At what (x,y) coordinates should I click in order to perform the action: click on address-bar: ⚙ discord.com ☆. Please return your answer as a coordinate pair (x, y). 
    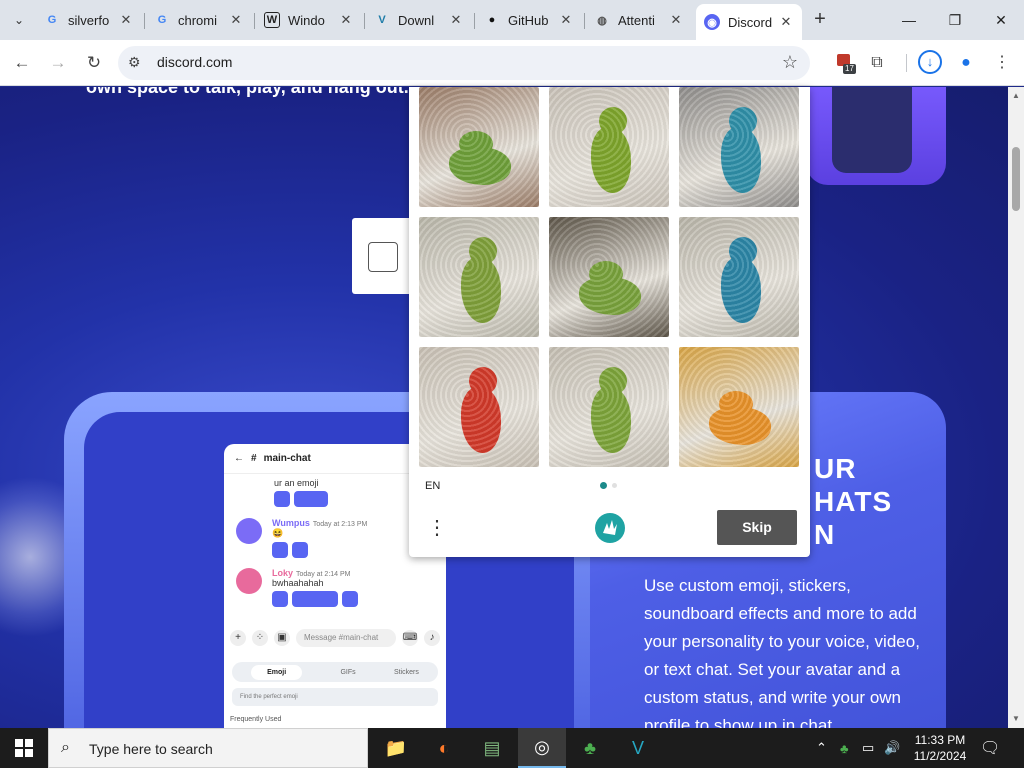
    Looking at the image, I should click on (464, 63).